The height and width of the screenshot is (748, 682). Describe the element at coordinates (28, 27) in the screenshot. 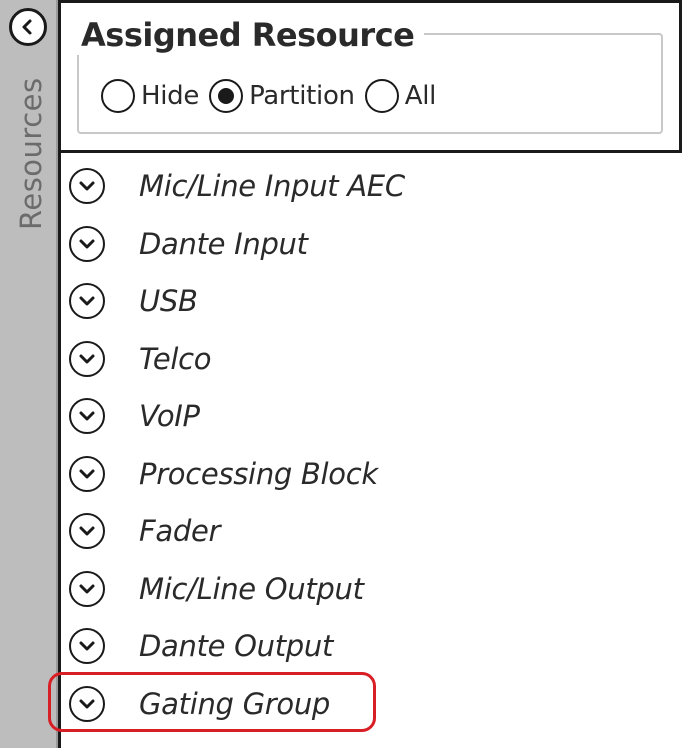

I see `collapse-chevron-left-icon` at that location.